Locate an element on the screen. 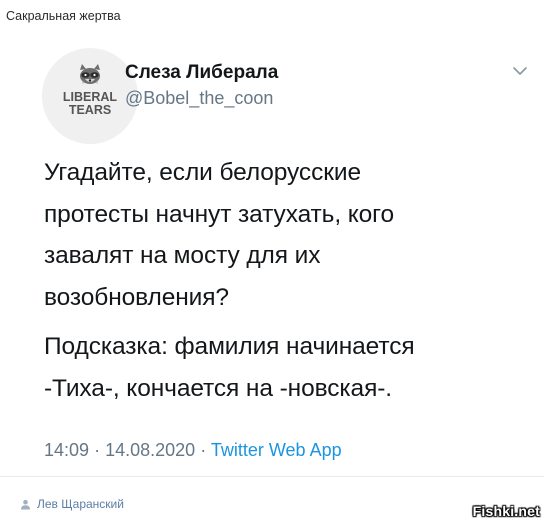  chevron-down-icon is located at coordinates (520, 71).